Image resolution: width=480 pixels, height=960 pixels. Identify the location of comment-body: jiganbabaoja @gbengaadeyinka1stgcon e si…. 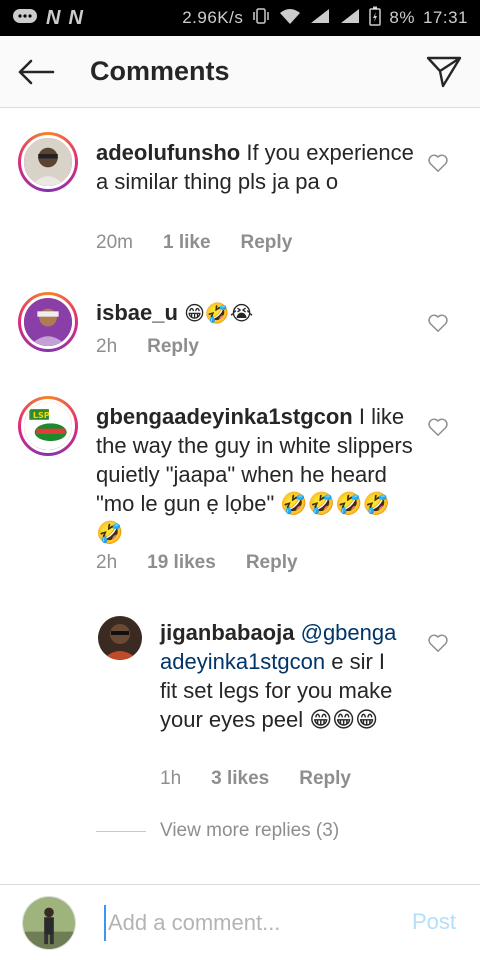
(284, 676).